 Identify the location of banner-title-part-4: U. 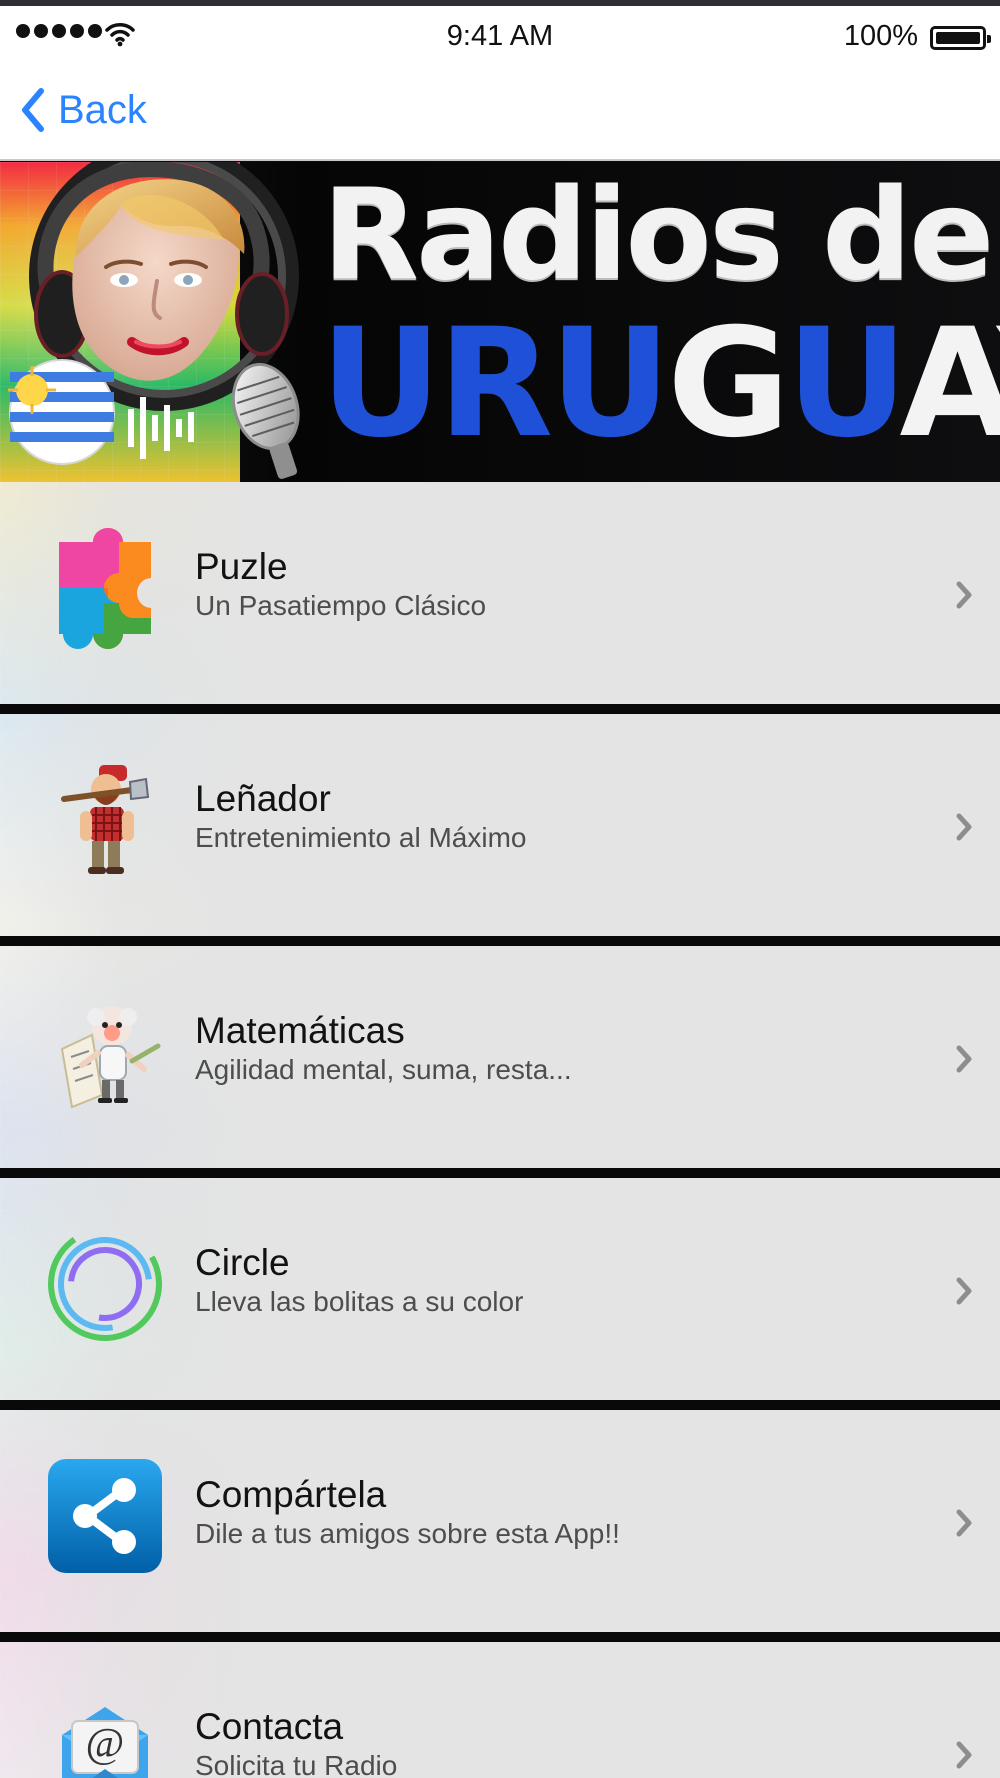
(844, 384).